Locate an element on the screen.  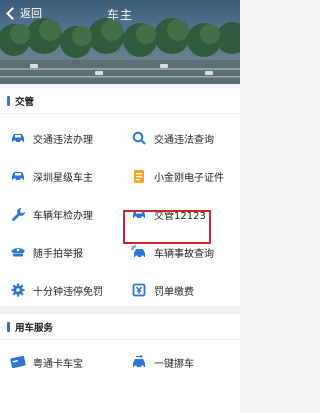
page-title: 车主 is located at coordinates (119, 15).